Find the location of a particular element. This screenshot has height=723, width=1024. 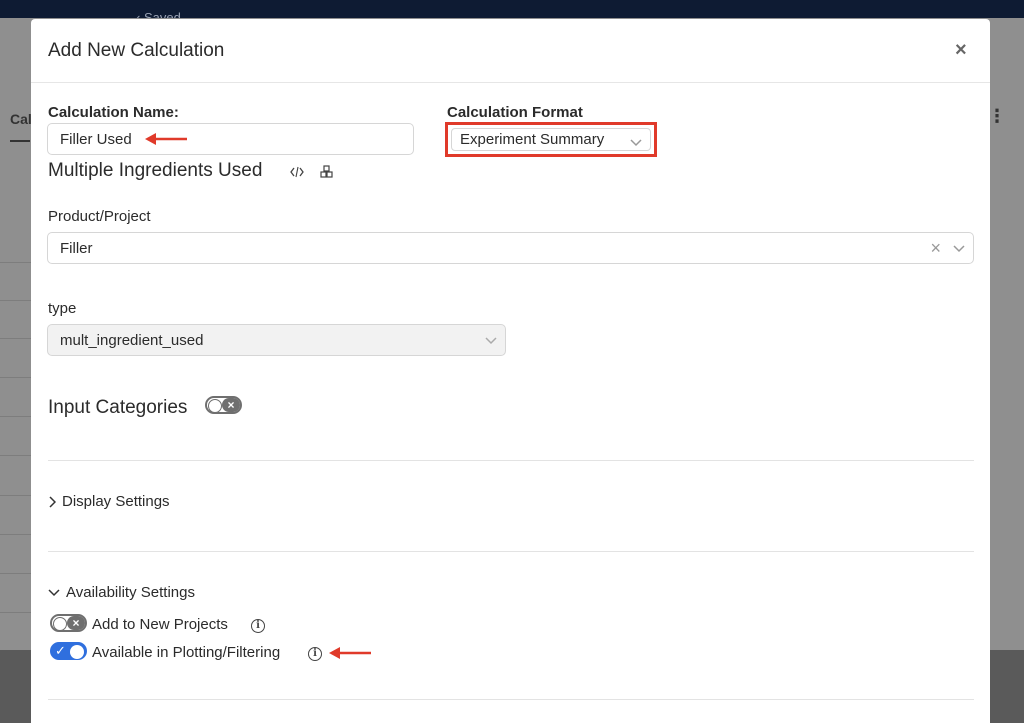

availability-settings-toggle: Availability Settings is located at coordinates (121, 592).